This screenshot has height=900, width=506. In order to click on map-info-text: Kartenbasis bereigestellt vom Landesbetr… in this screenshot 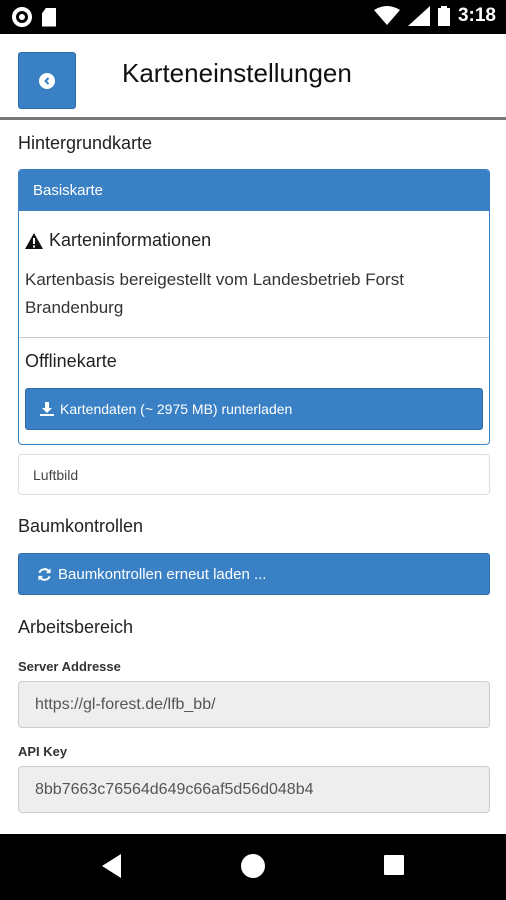, I will do `click(214, 293)`.